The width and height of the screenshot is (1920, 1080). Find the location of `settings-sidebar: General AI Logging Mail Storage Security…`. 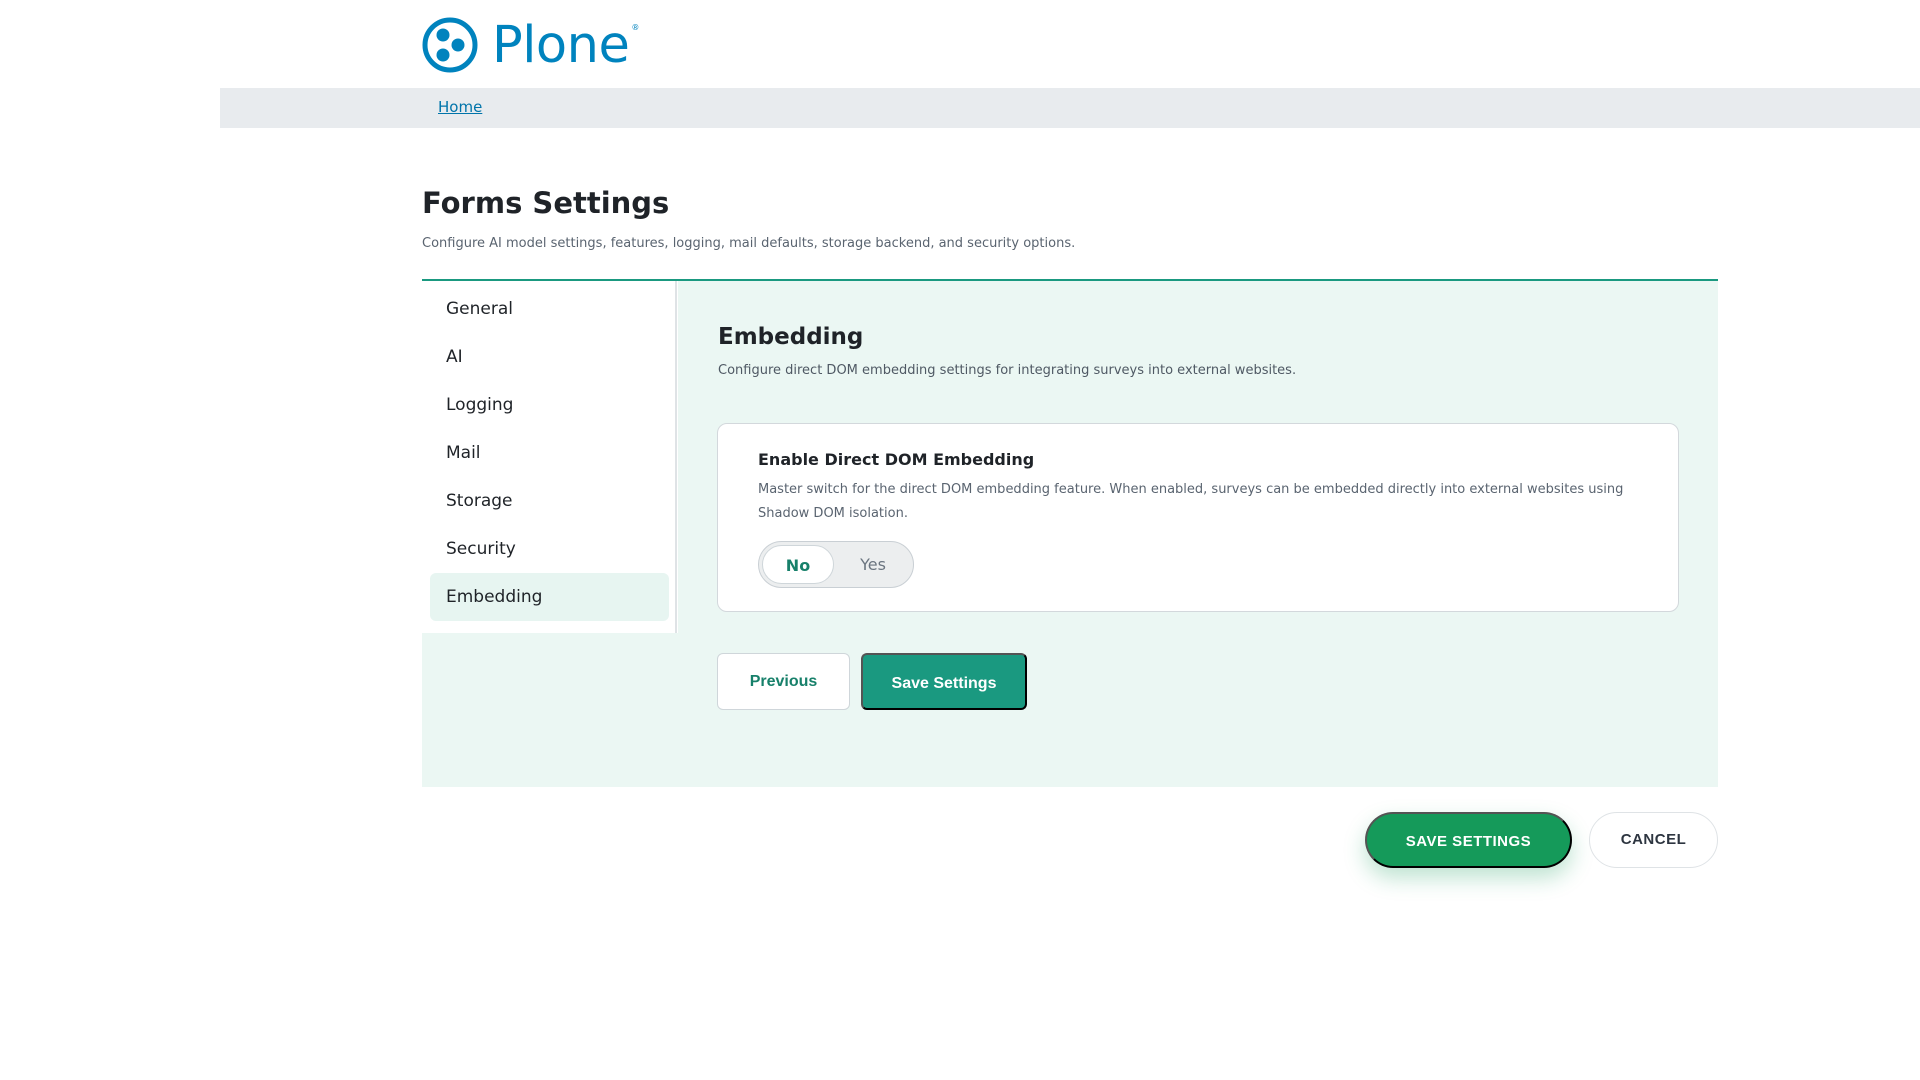

settings-sidebar: General AI Logging Mail Storage Security… is located at coordinates (549, 457).